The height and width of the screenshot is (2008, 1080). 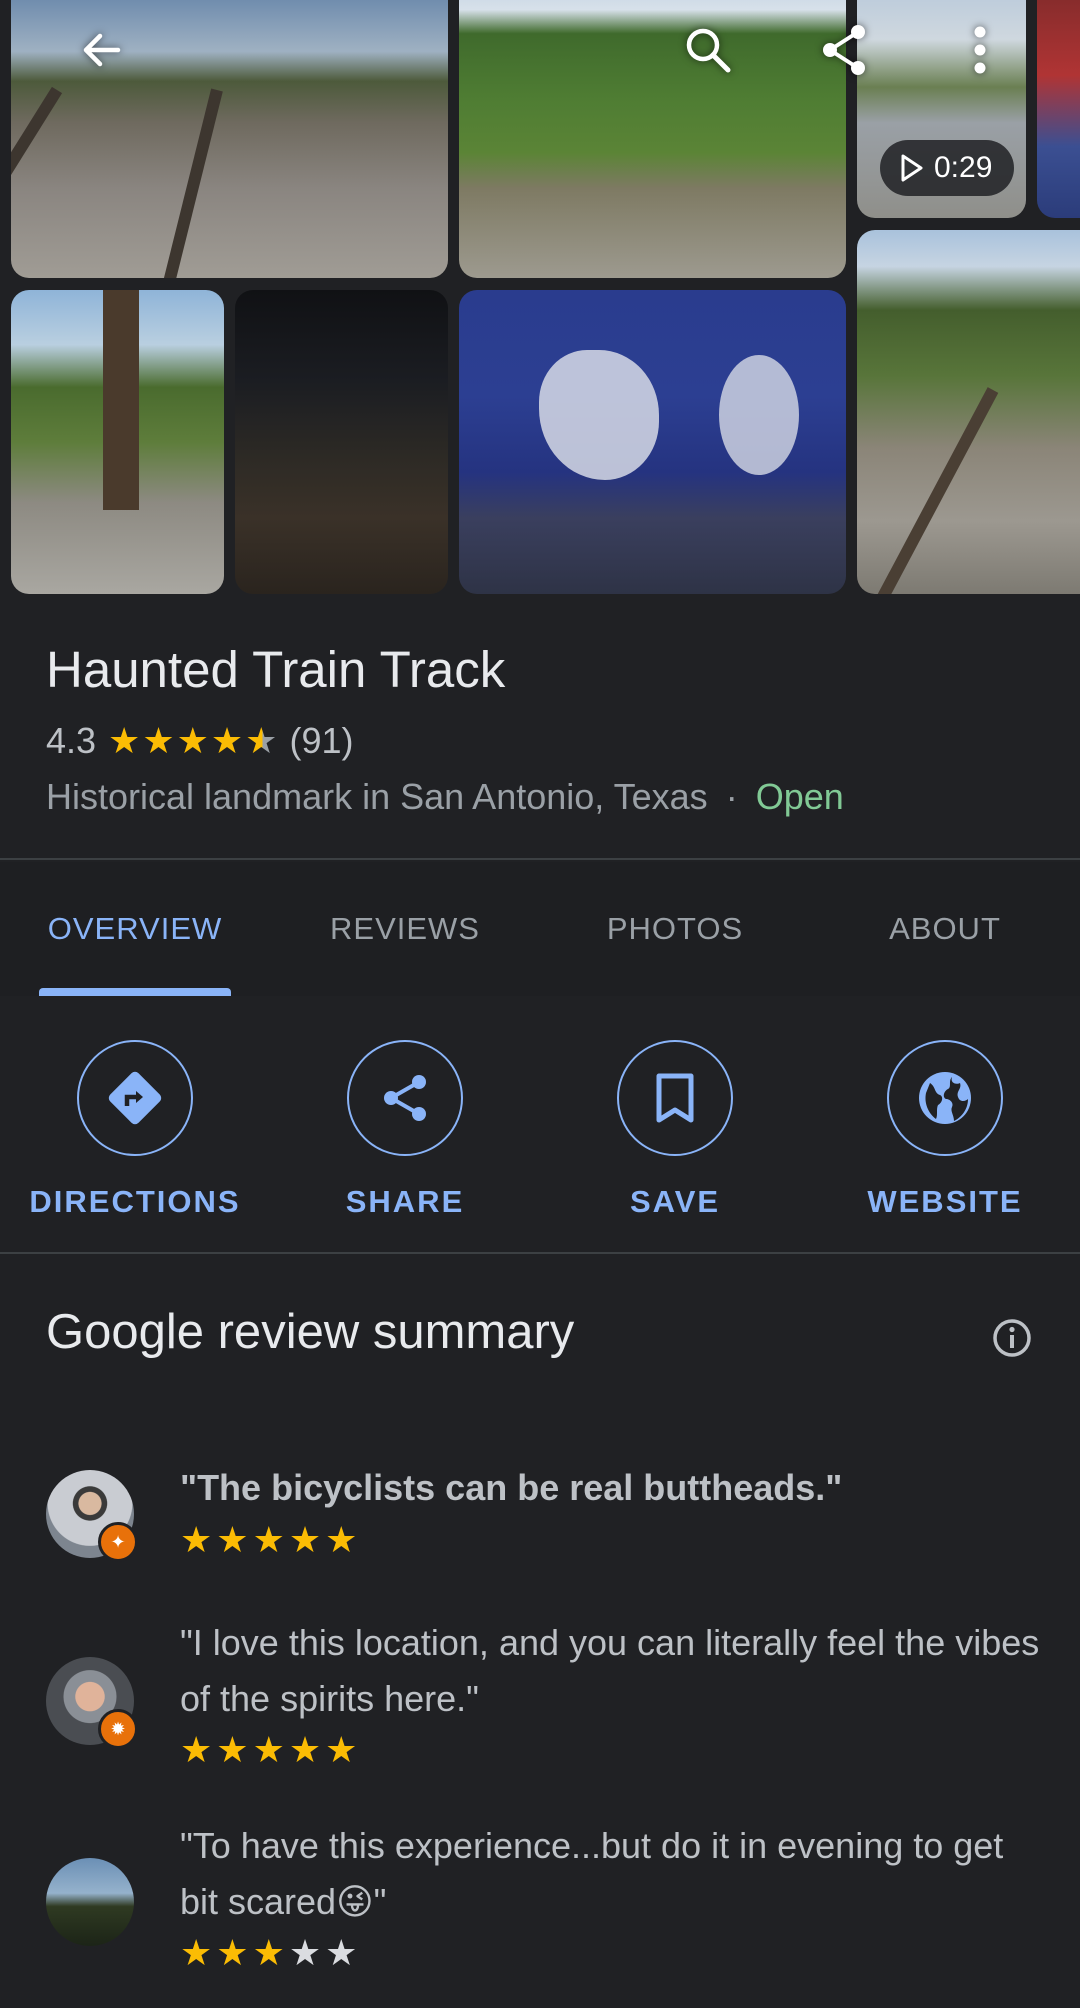 What do you see at coordinates (675, 1201) in the screenshot?
I see `save-label: SAVE` at bounding box center [675, 1201].